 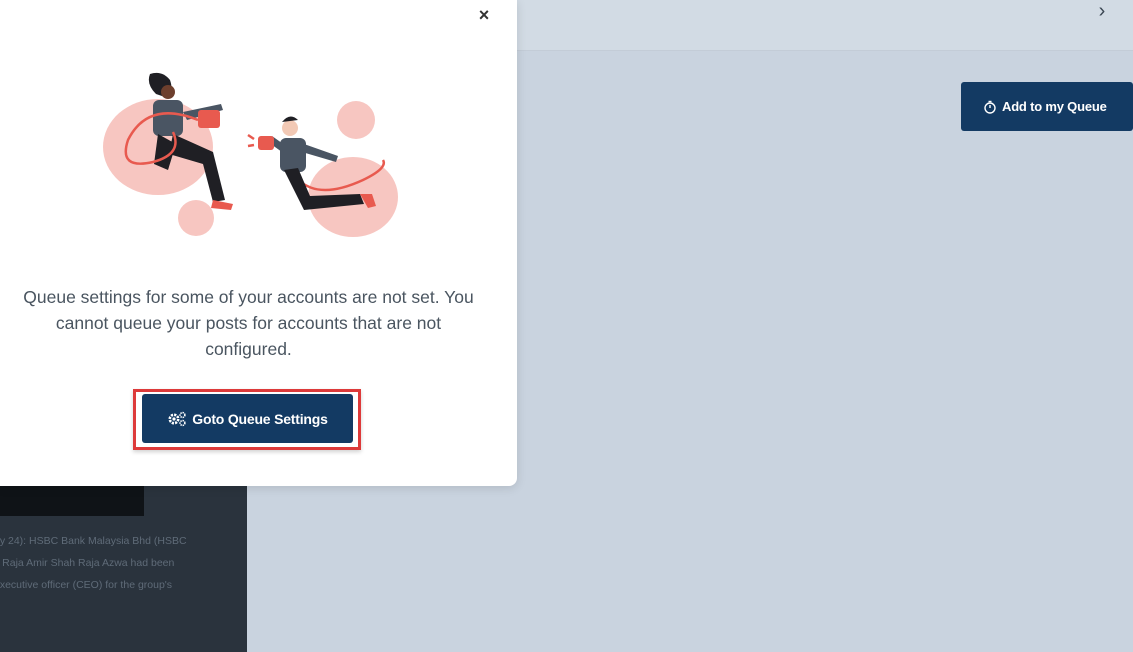 I want to click on chevron-right-icon: ›, so click(x=1102, y=12).